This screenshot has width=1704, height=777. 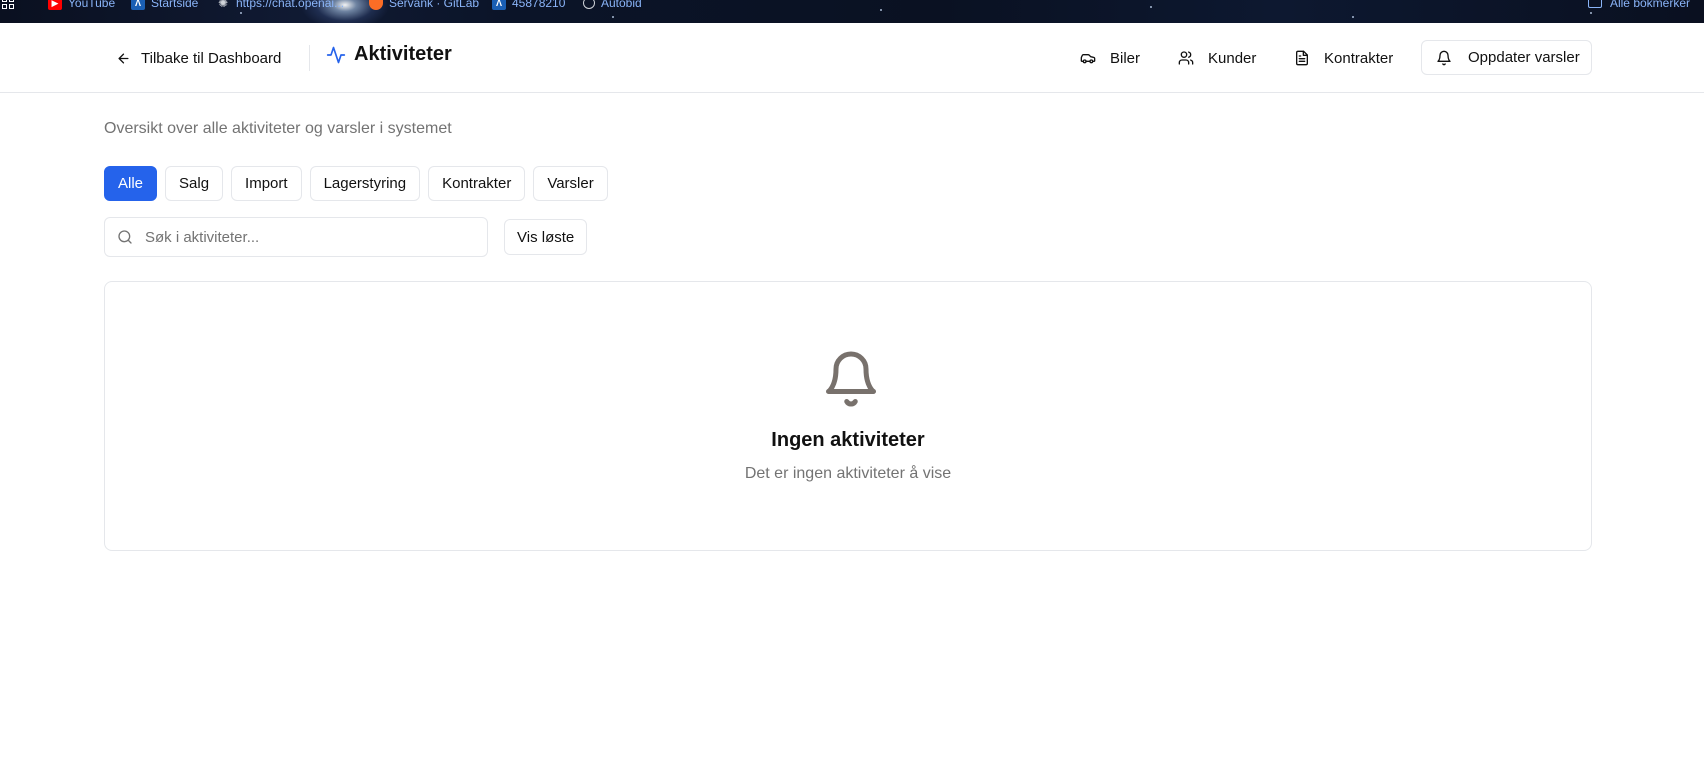 What do you see at coordinates (92, 5) in the screenshot?
I see `bookmark-label: YouTube` at bounding box center [92, 5].